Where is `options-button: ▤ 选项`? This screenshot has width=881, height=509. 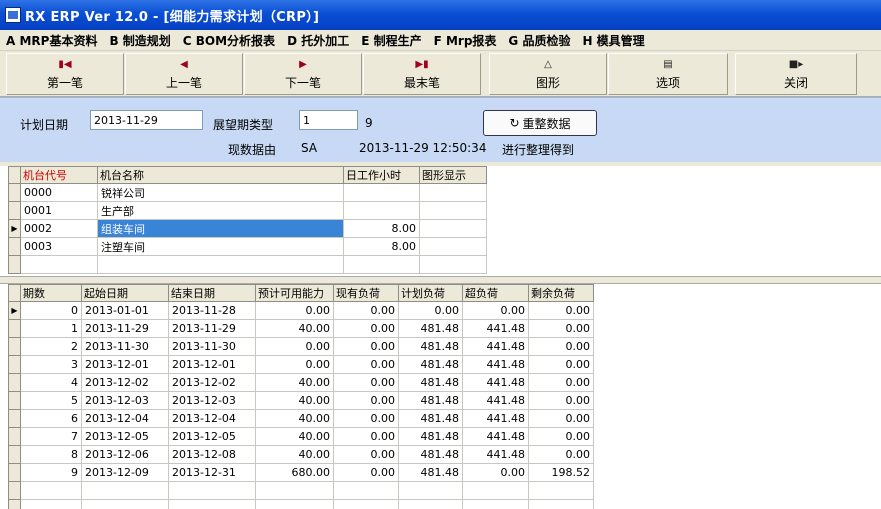
options-button: ▤ 选项 is located at coordinates (668, 74).